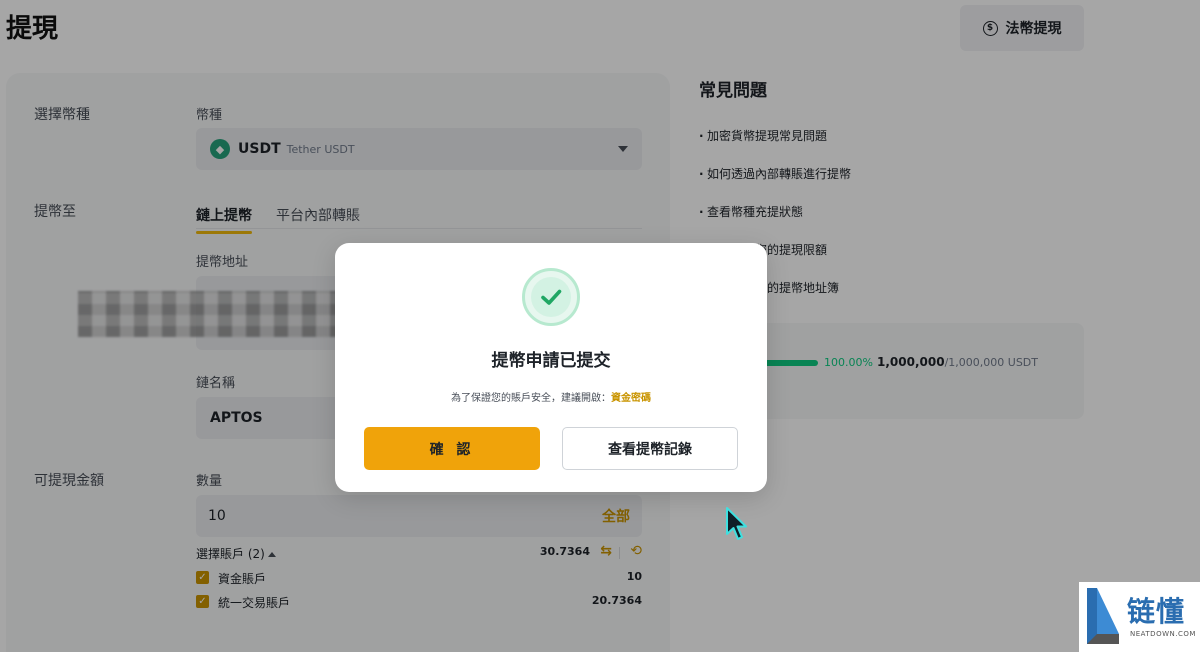 This screenshot has width=1200, height=652. What do you see at coordinates (736, 523) in the screenshot?
I see `mouse-cursor-icon` at bounding box center [736, 523].